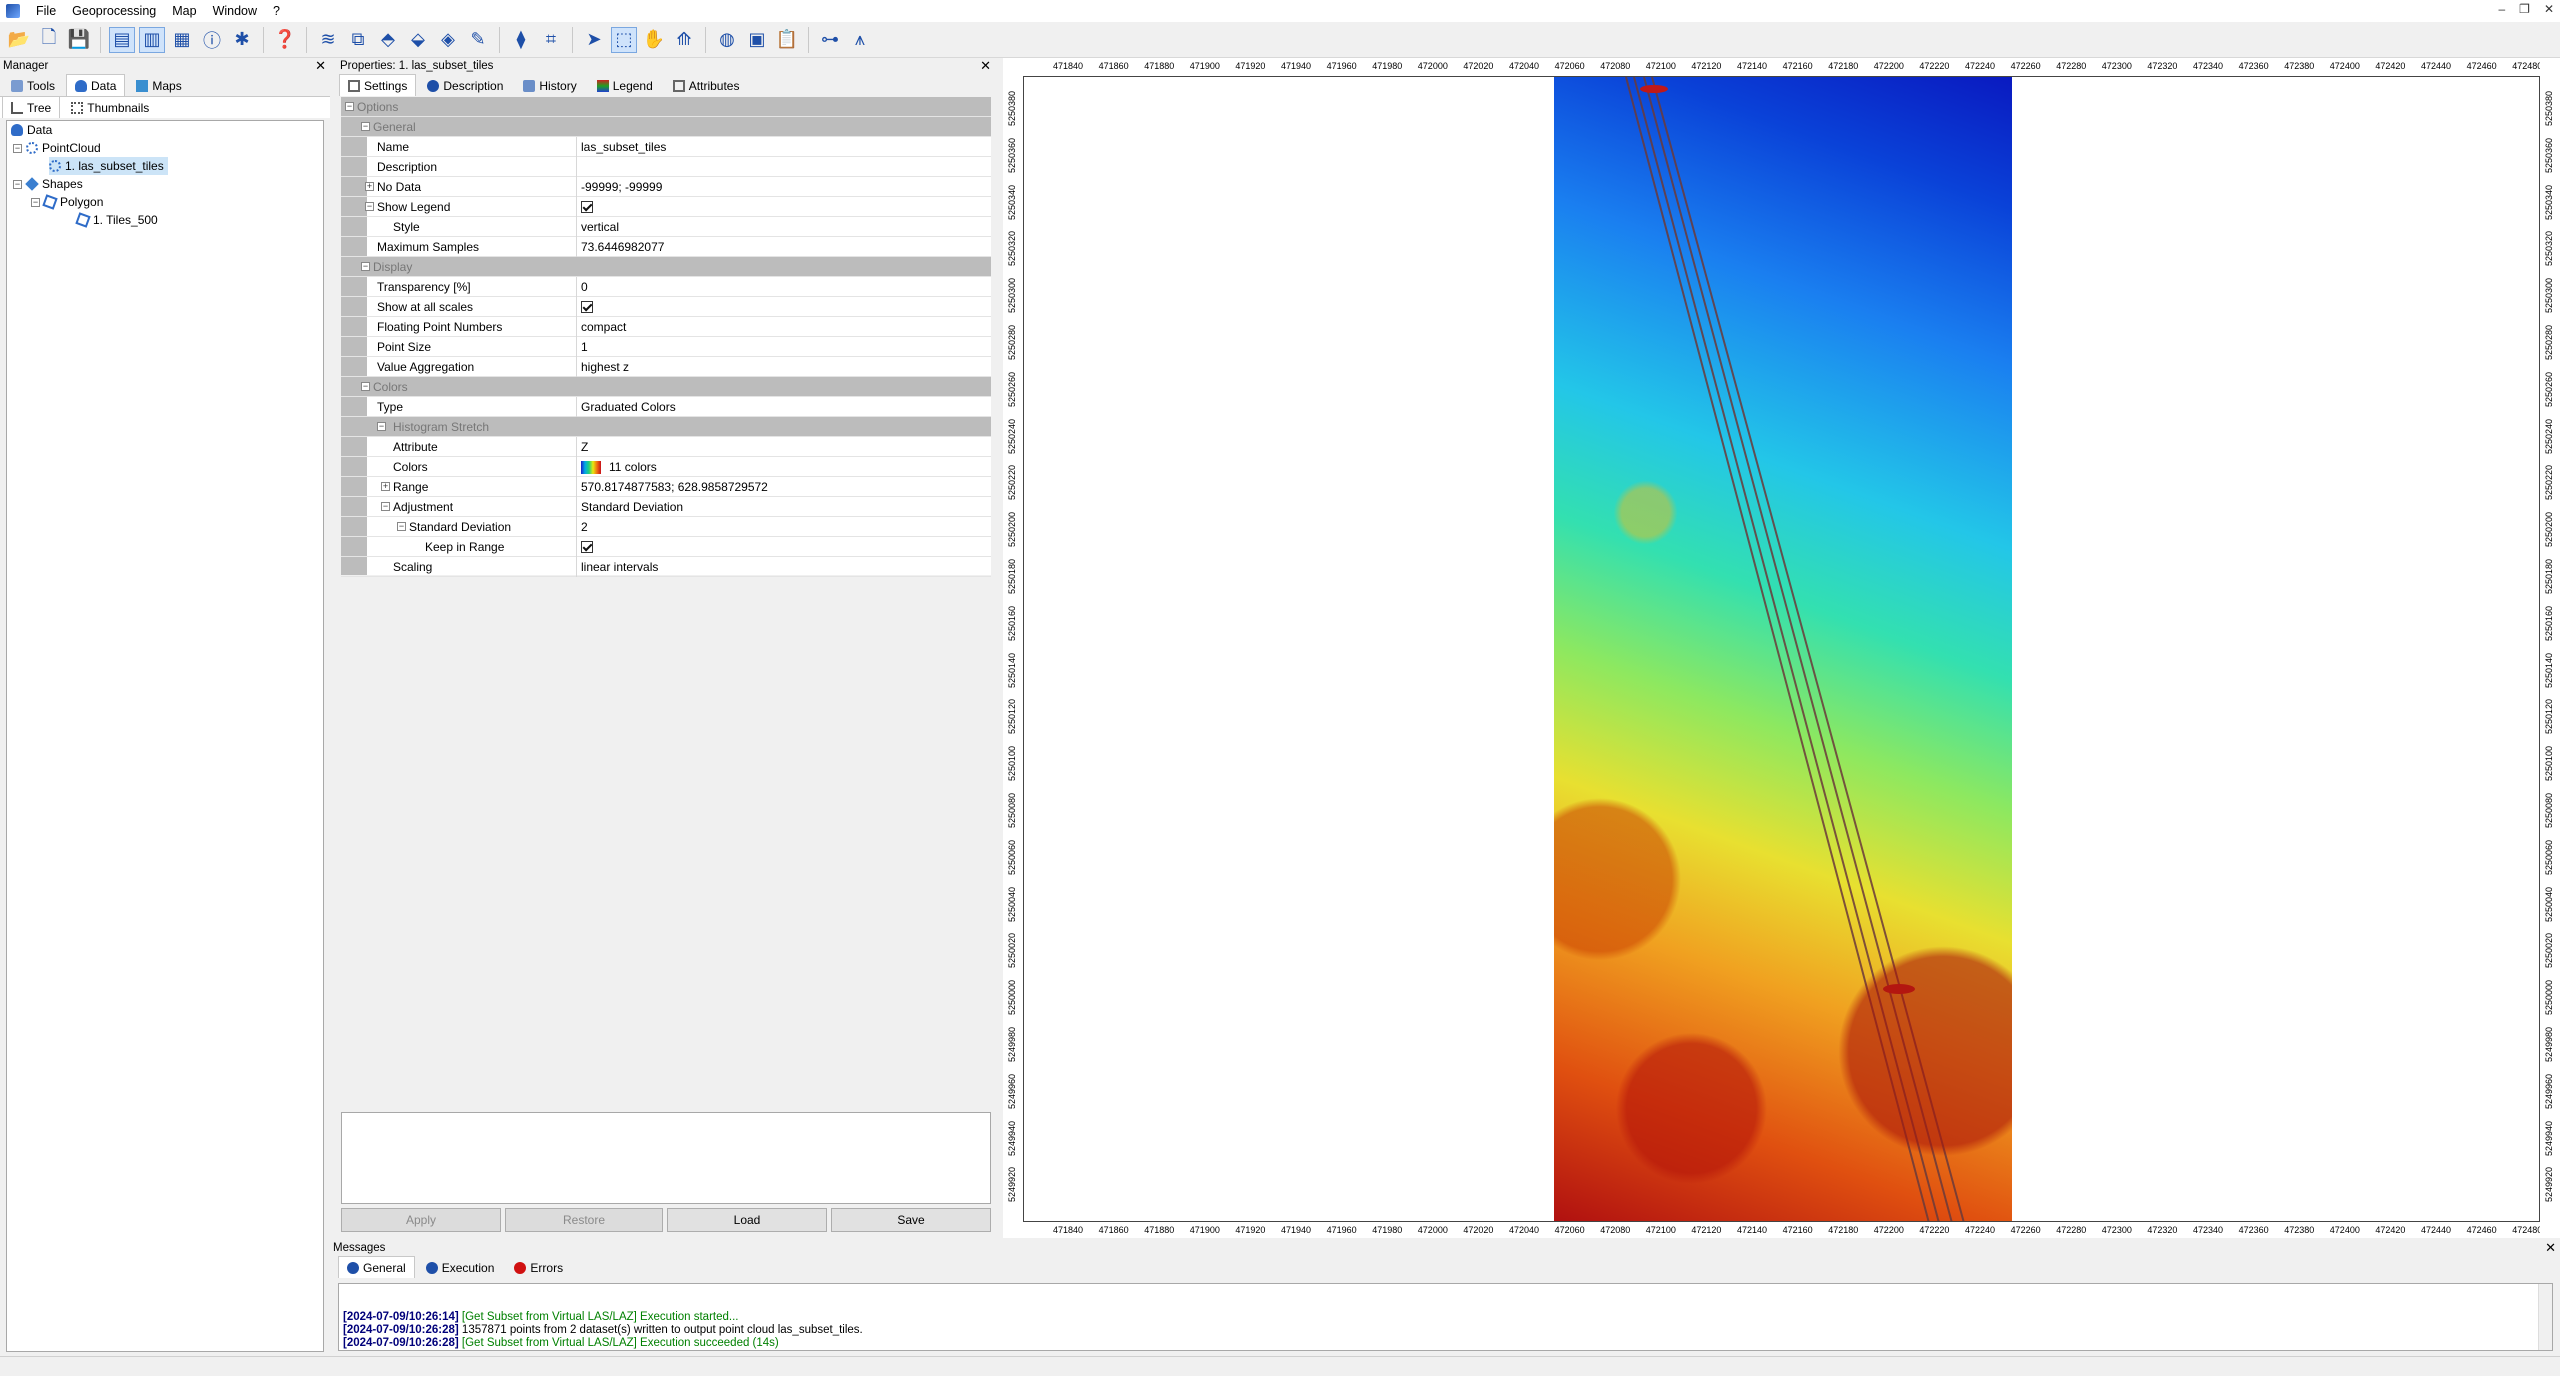 The height and width of the screenshot is (1376, 2560). Describe the element at coordinates (1012, 530) in the screenshot. I see `y-tick-label: 5250200` at that location.